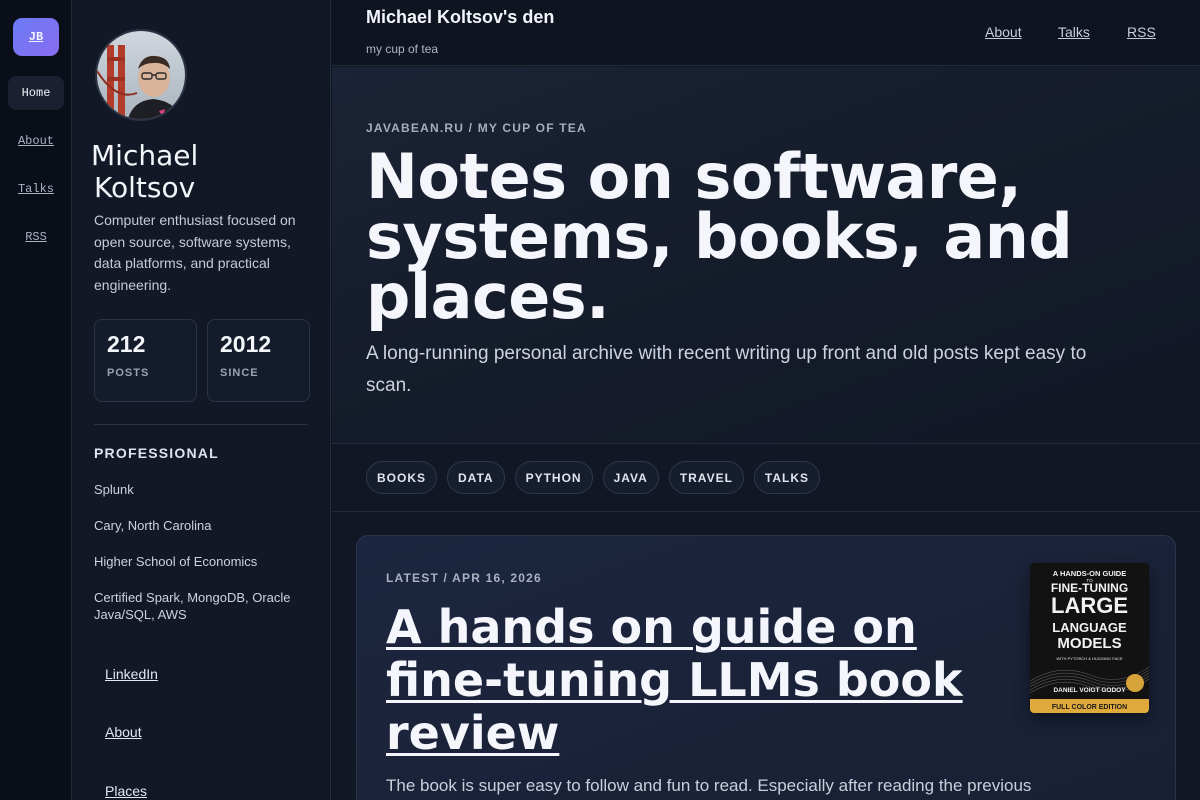 The height and width of the screenshot is (800, 1200). Describe the element at coordinates (36, 141) in the screenshot. I see `rail-item-about: About` at that location.